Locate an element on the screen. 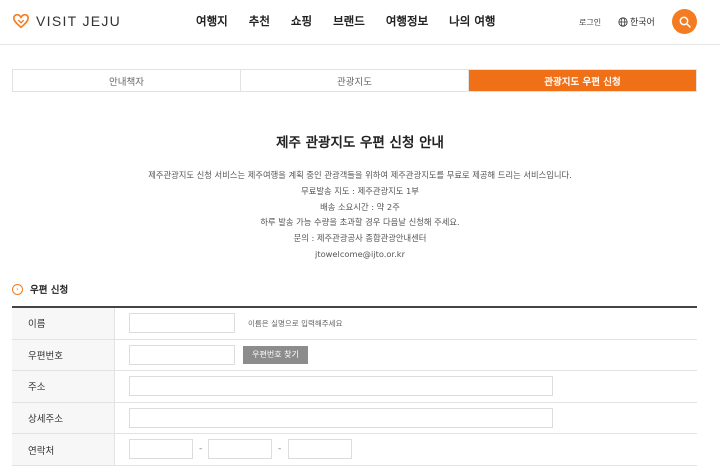 Image resolution: width=720 pixels, height=474 pixels. main-nav: 여행지 추천 쇼핑 브랜드 여행정보 나의 여행 is located at coordinates (356, 21).